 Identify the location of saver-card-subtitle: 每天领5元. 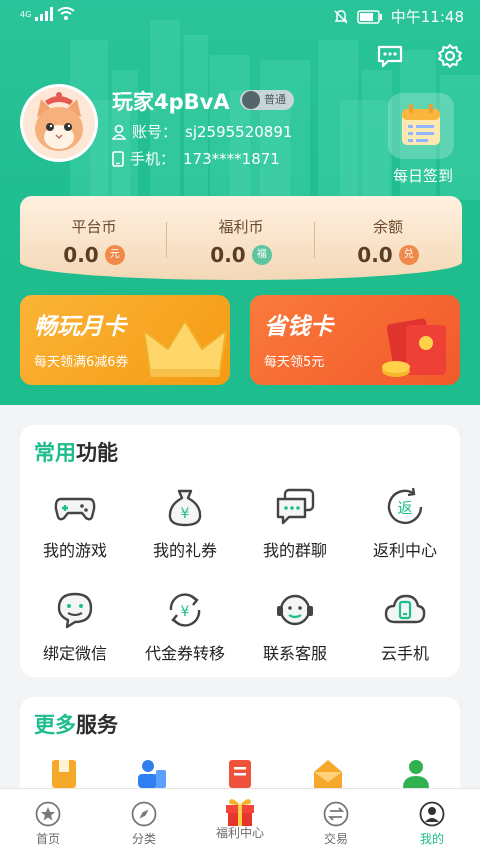
(294, 362).